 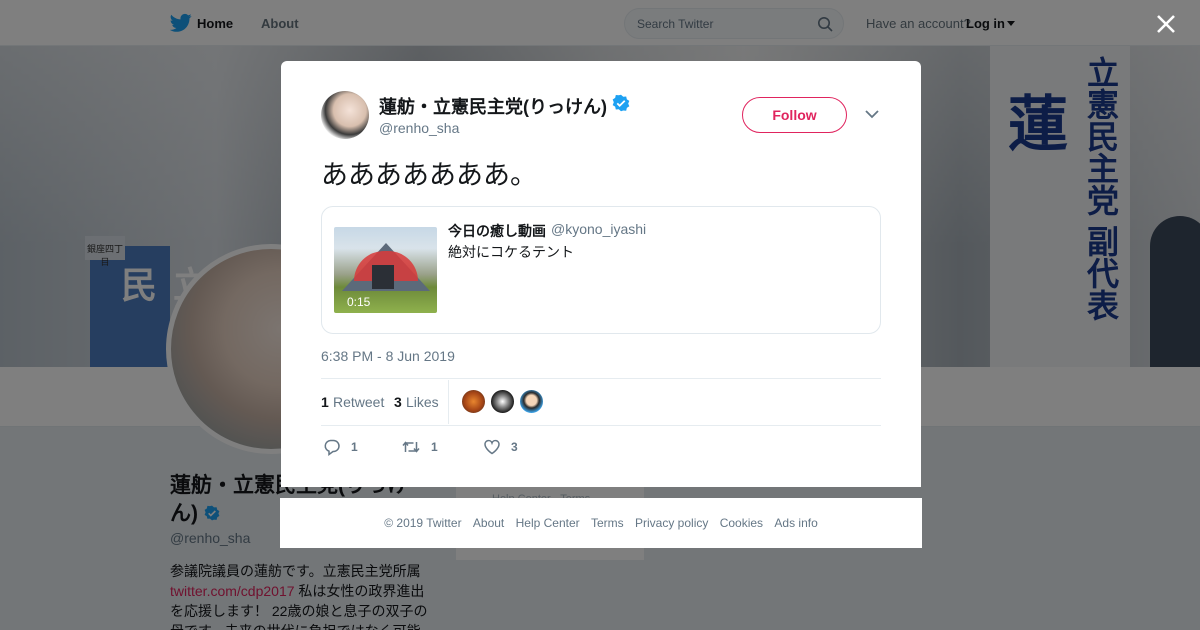 I want to click on footer-privacy-link: Privacy policy, so click(x=671, y=523).